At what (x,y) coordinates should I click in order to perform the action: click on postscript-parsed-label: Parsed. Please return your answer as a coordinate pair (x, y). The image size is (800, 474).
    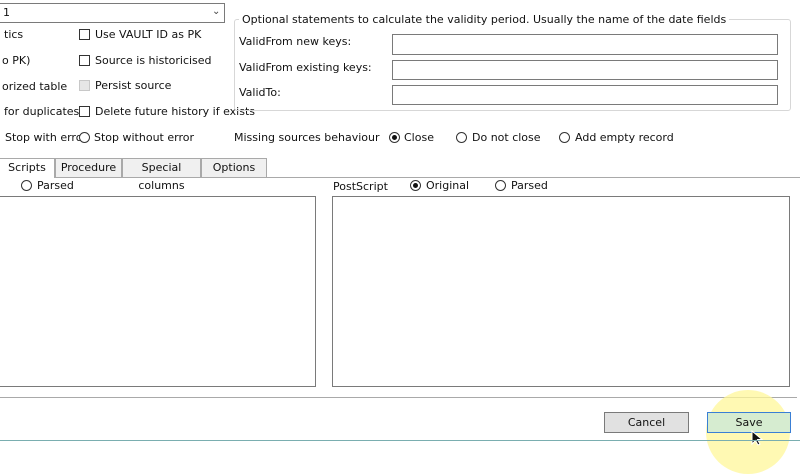
    Looking at the image, I should click on (529, 185).